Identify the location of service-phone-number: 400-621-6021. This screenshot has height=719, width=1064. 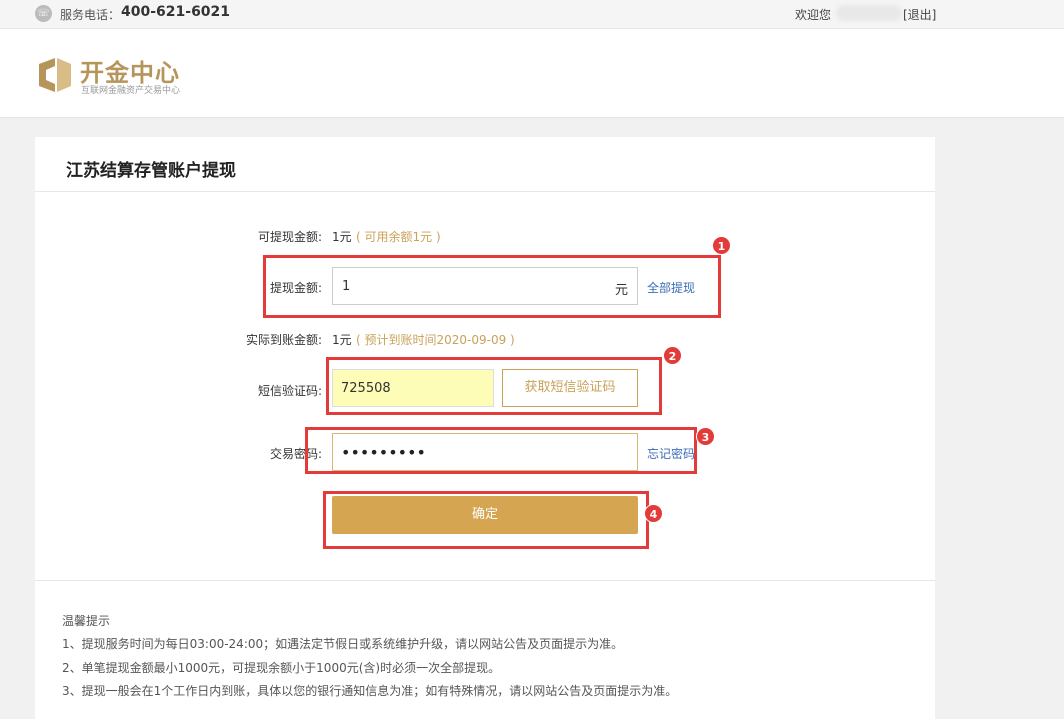
(176, 12).